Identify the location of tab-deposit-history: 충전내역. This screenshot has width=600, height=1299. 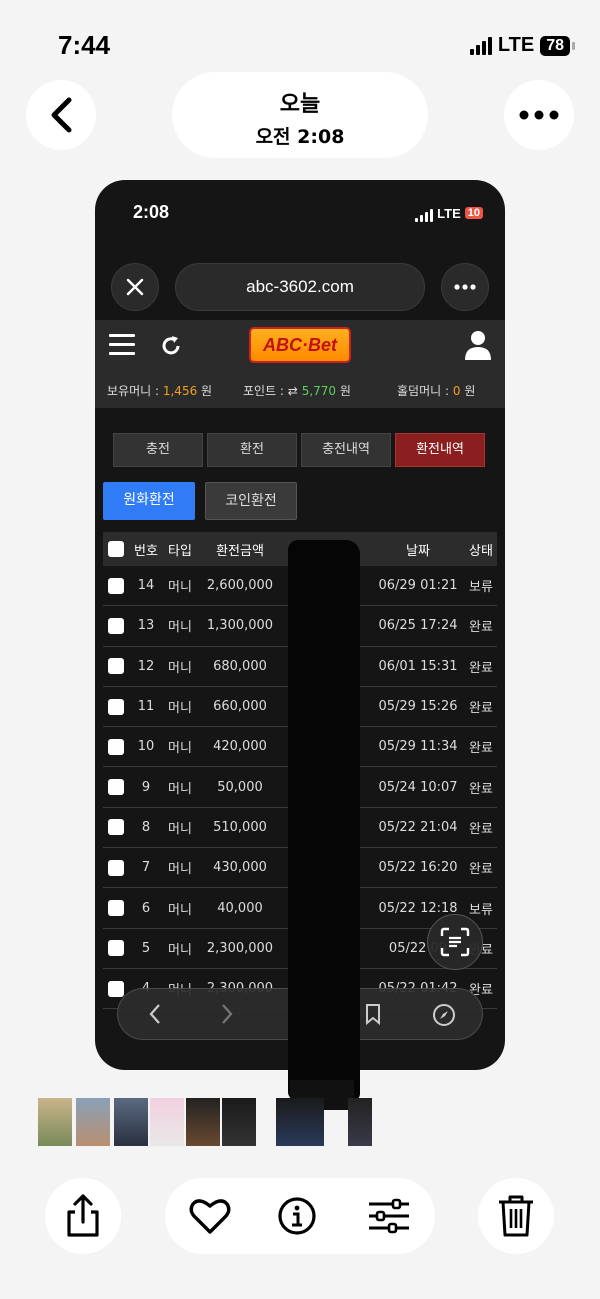
(346, 450).